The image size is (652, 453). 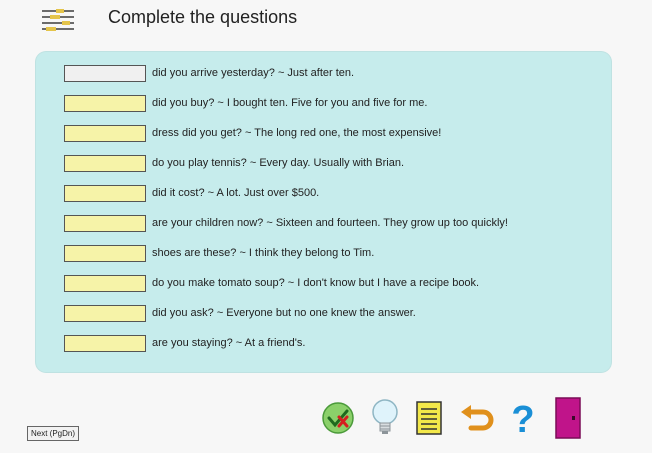 What do you see at coordinates (229, 343) in the screenshot?
I see `question-text: are you staying? ~ At a friend's.` at bounding box center [229, 343].